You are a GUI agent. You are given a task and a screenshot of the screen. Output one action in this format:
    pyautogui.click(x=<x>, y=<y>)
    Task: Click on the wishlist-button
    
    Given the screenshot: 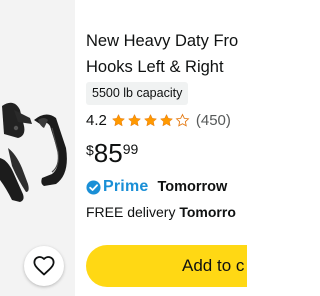 What is the action you would take?
    pyautogui.click(x=44, y=266)
    